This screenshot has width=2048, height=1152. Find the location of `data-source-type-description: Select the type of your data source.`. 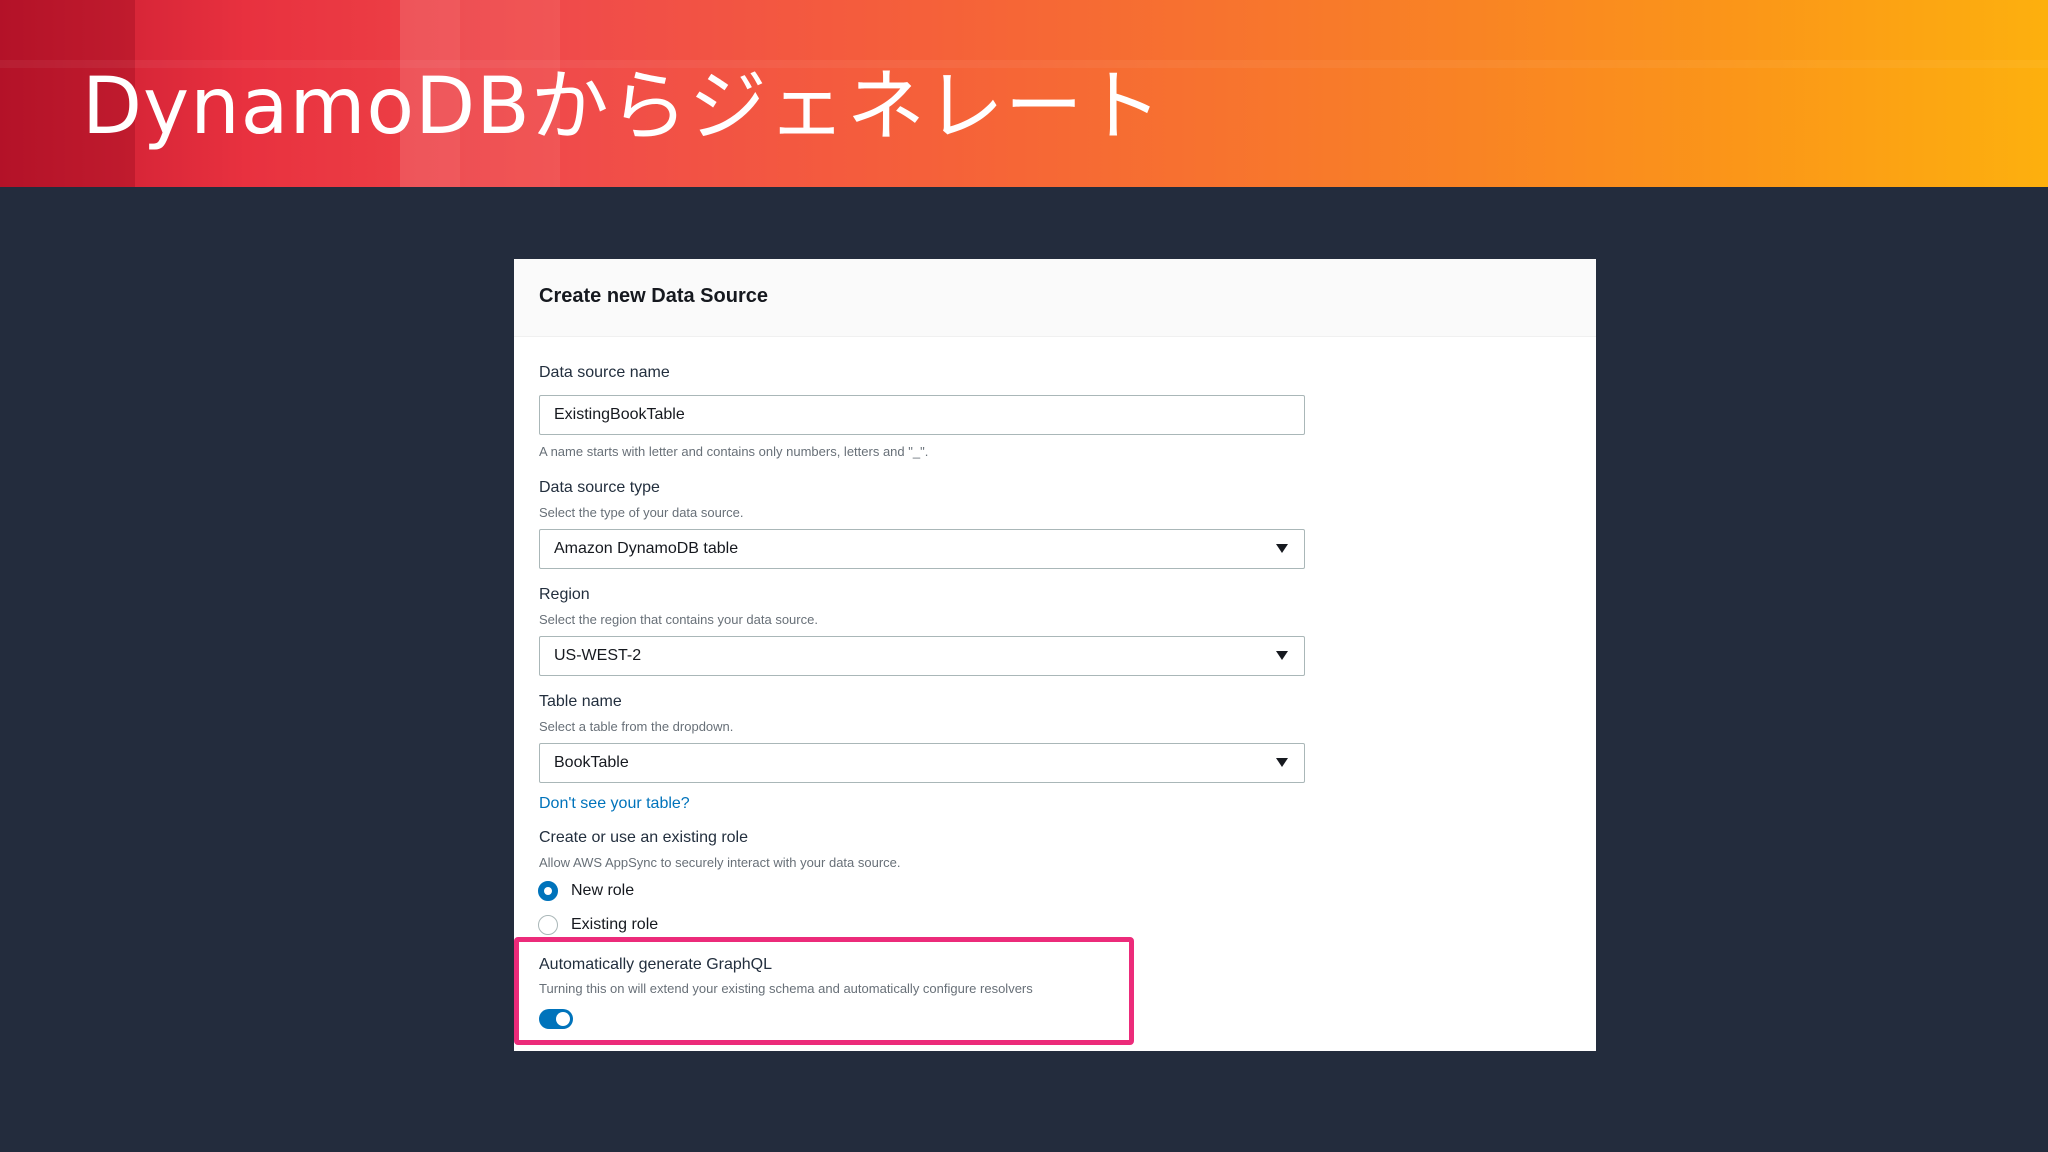

data-source-type-description: Select the type of your data source. is located at coordinates (641, 512).